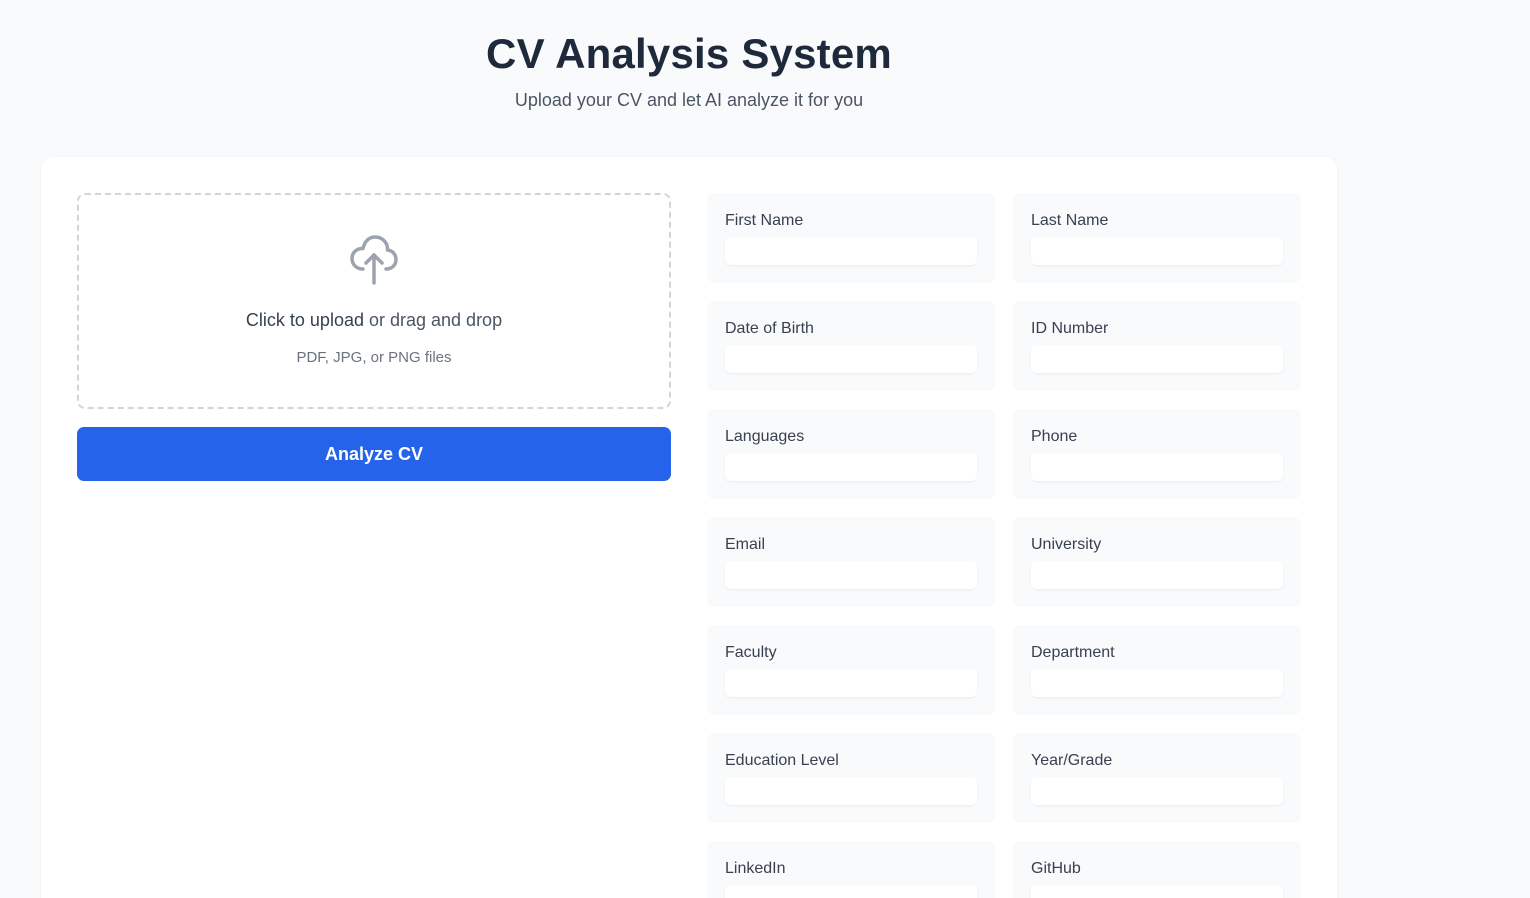 The width and height of the screenshot is (1530, 898). What do you see at coordinates (745, 544) in the screenshot?
I see `email-label: Email` at bounding box center [745, 544].